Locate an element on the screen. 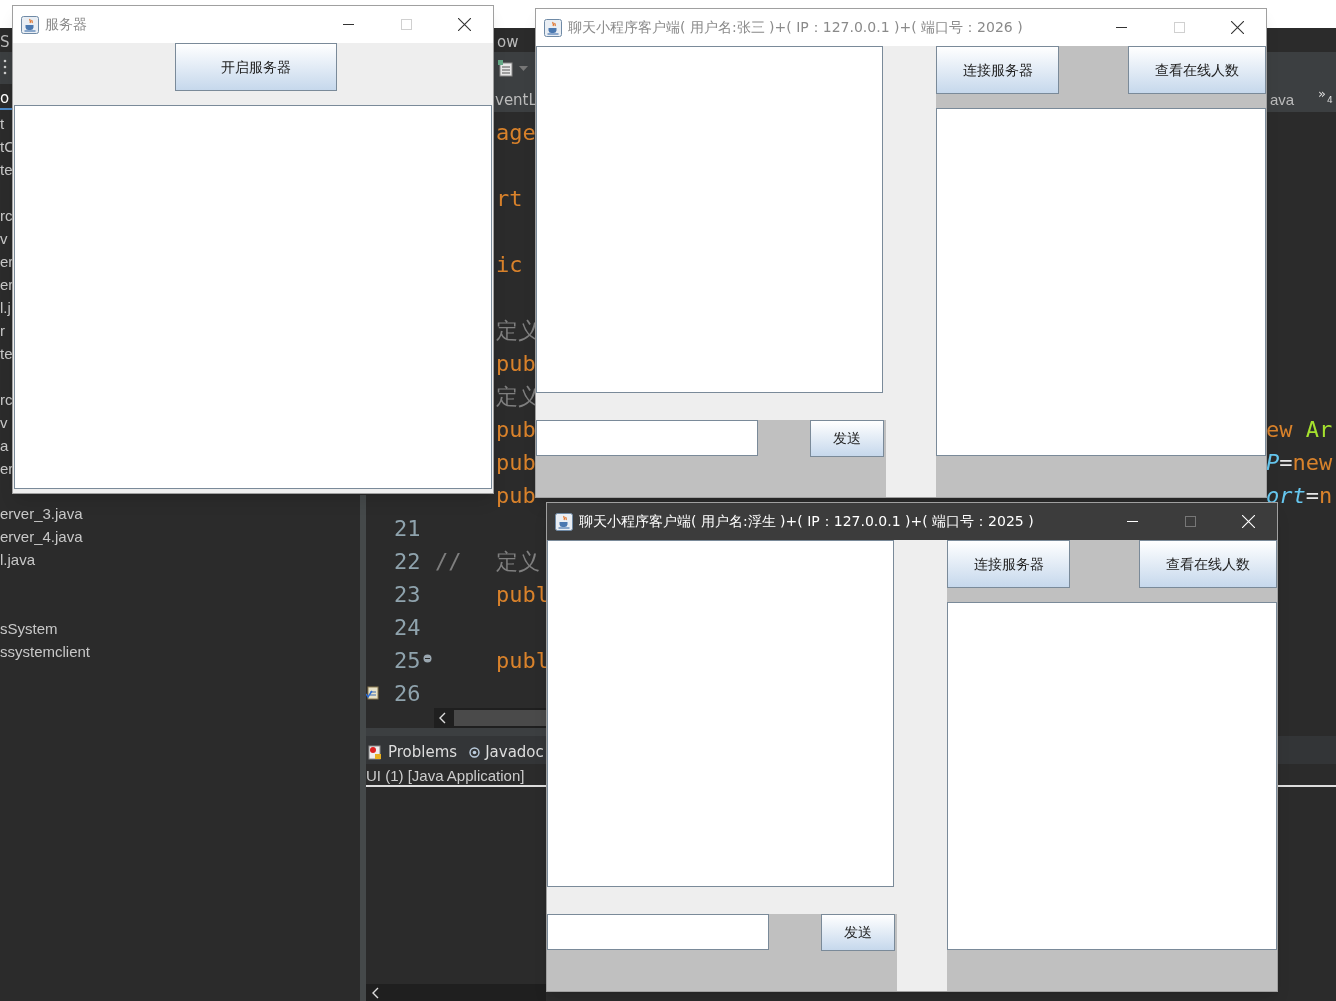  project-tree-item: l.j is located at coordinates (5, 308).